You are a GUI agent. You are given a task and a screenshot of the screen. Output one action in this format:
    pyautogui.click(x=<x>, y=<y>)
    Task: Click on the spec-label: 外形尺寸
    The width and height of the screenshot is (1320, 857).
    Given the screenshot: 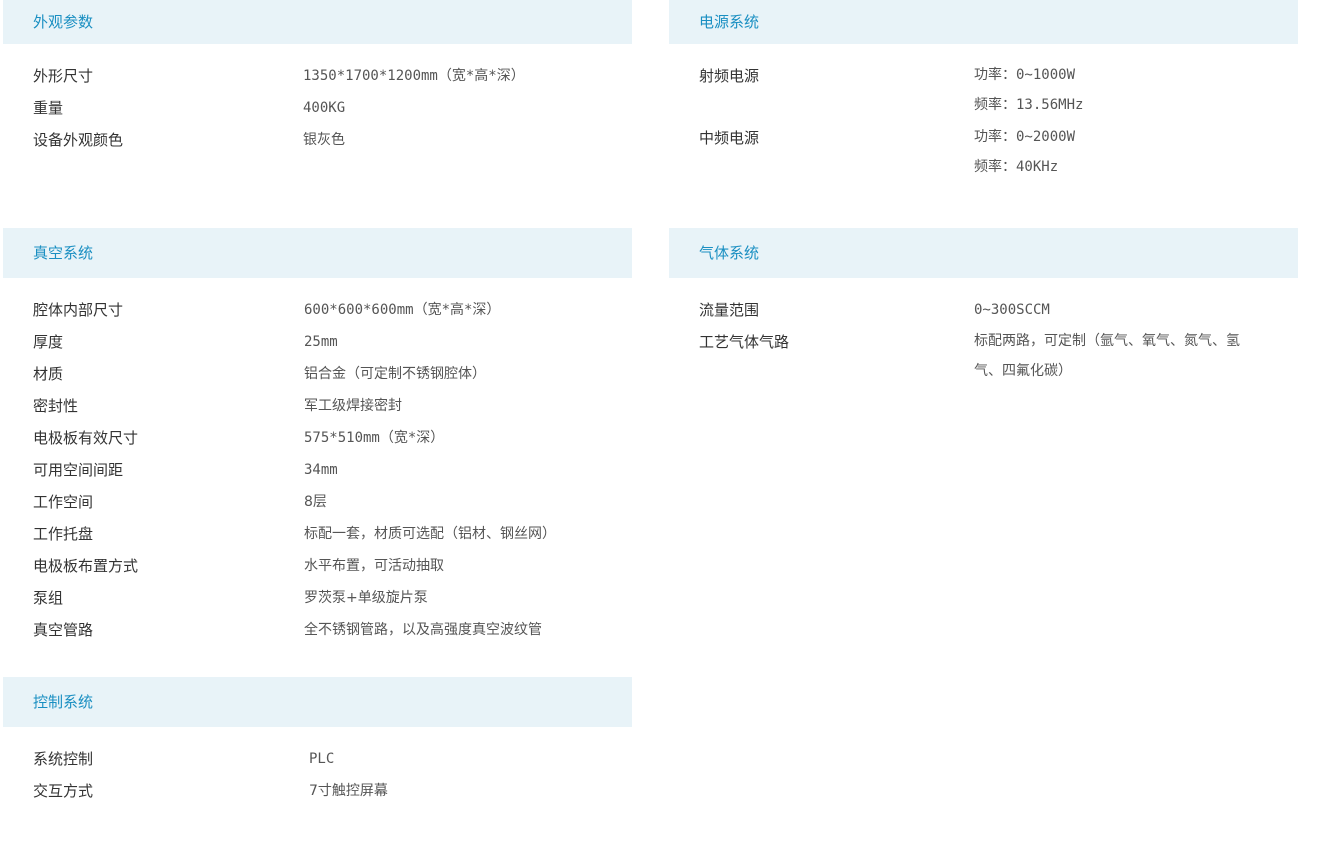 What is the action you would take?
    pyautogui.click(x=63, y=76)
    